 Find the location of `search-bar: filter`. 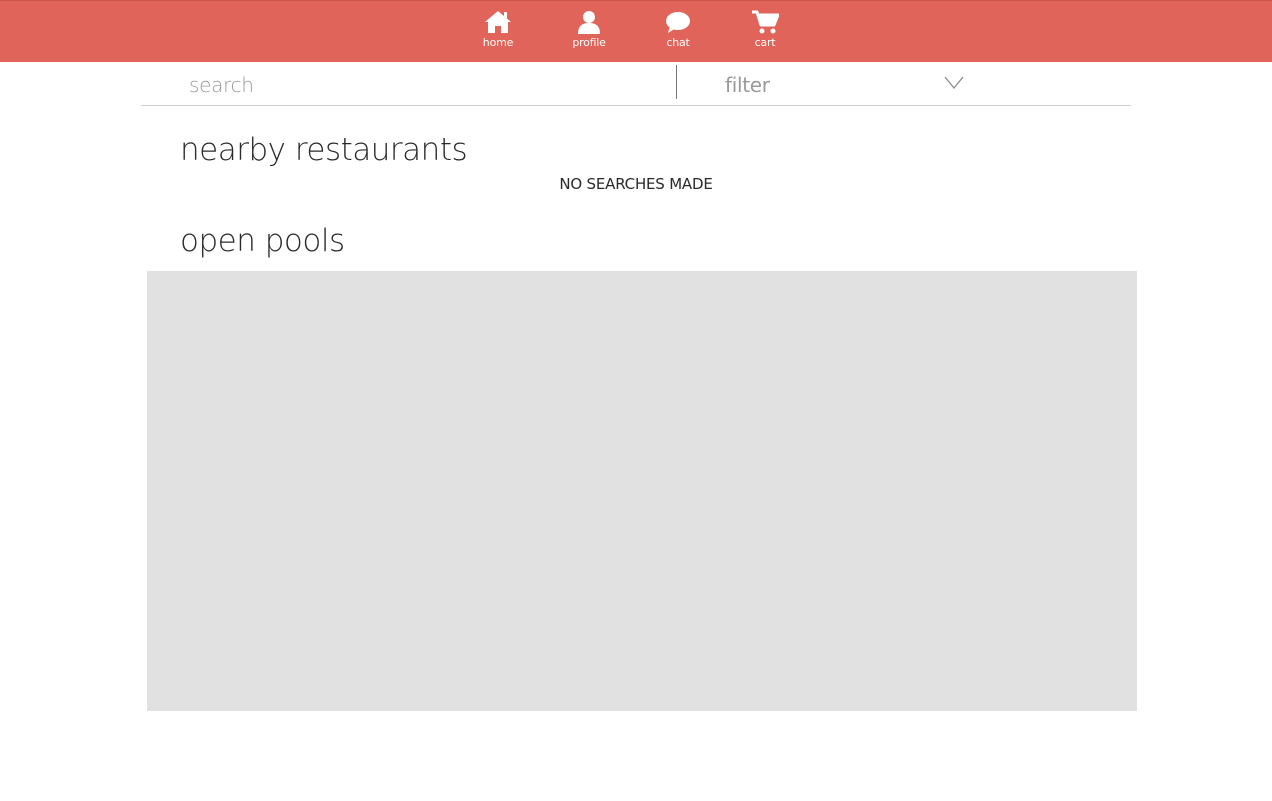

search-bar: filter is located at coordinates (636, 84).